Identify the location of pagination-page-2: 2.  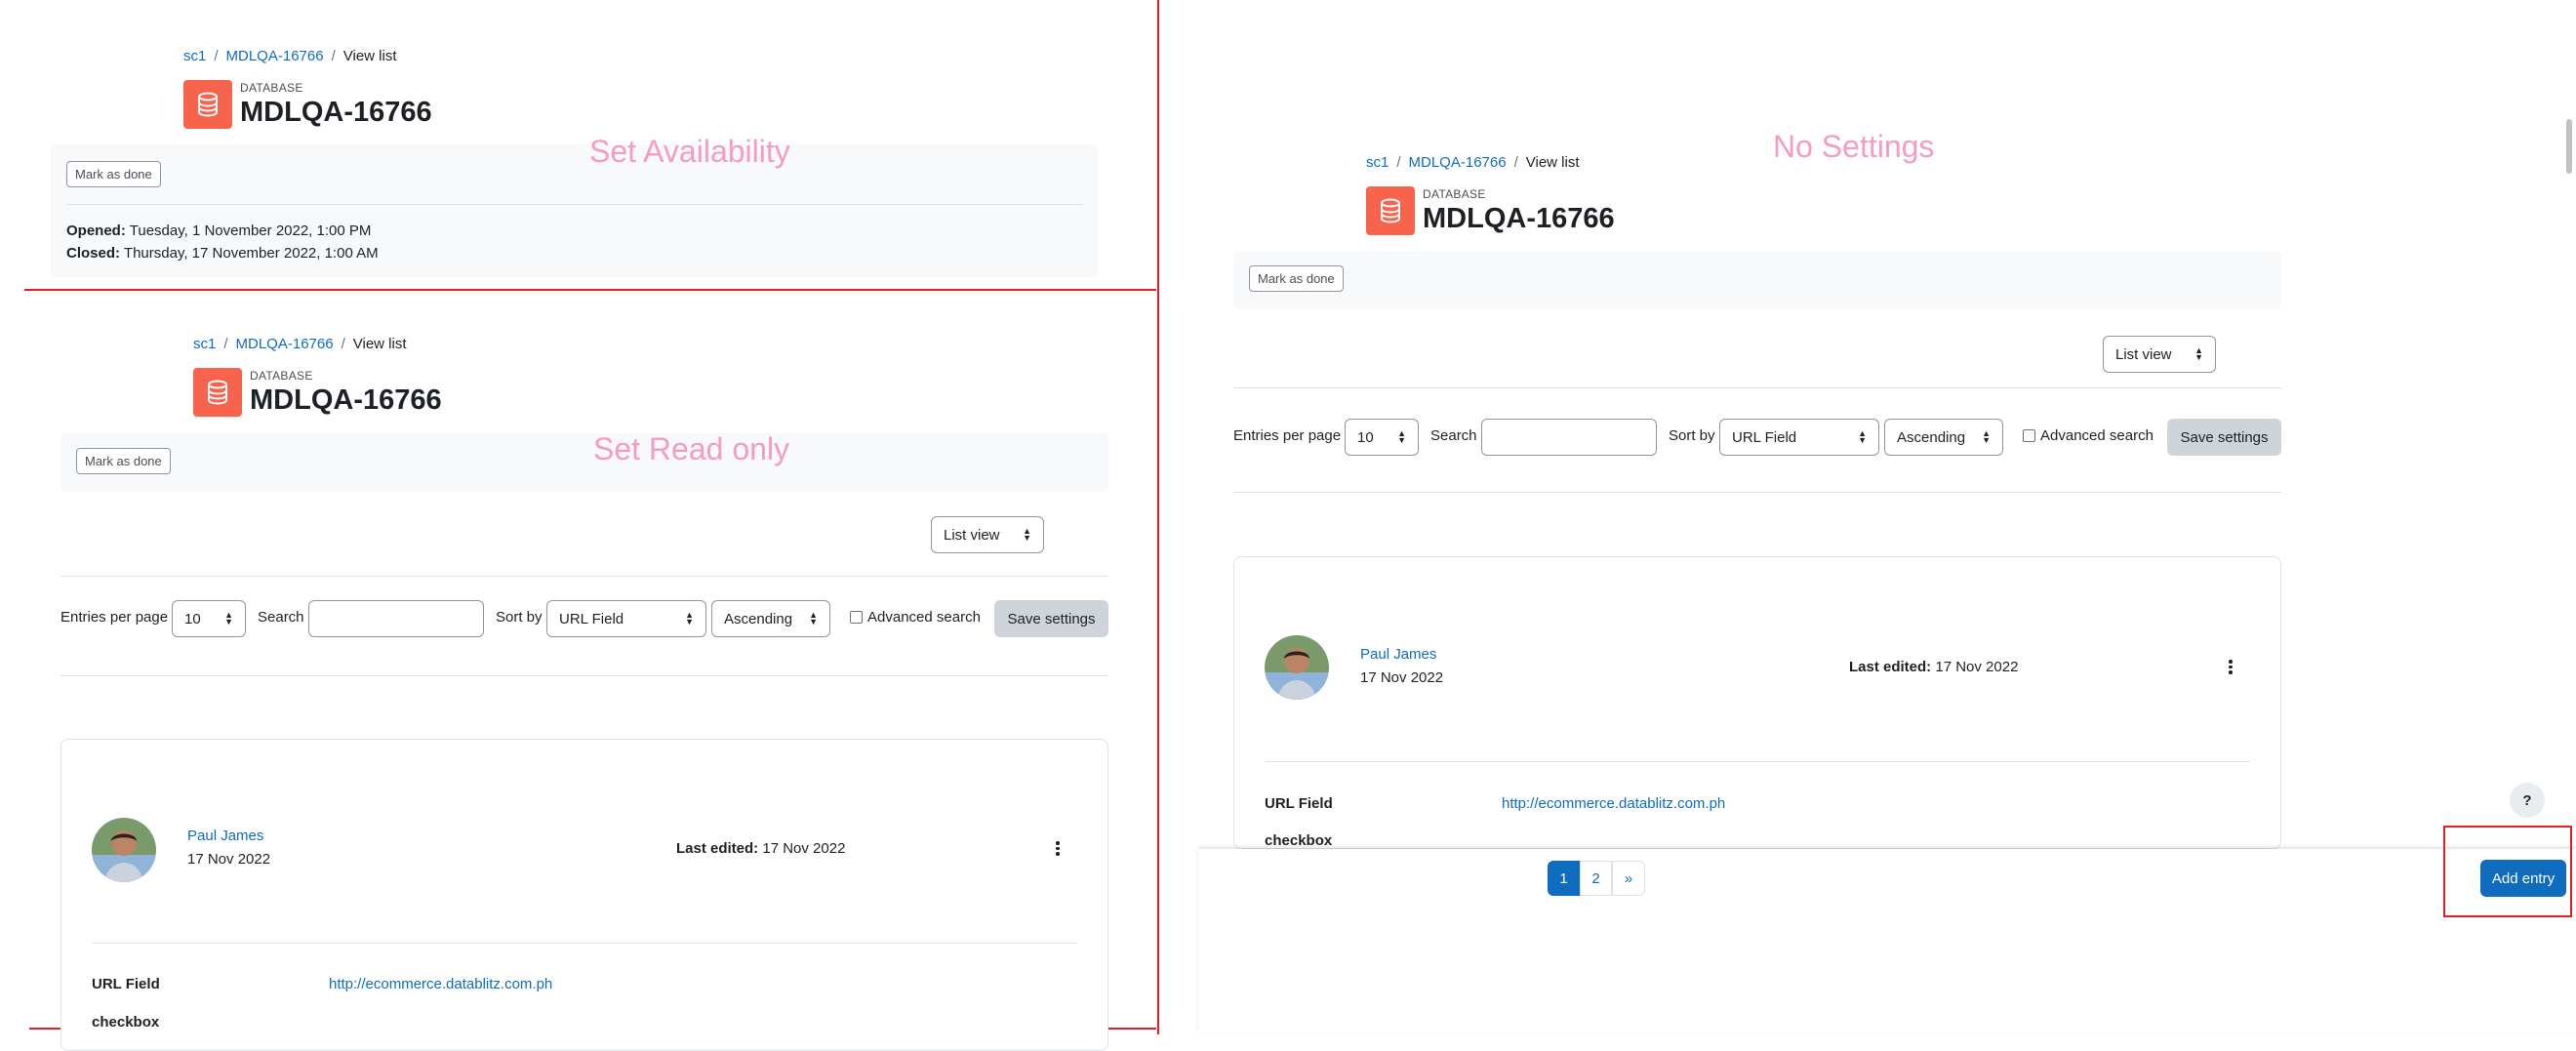
(1596, 878).